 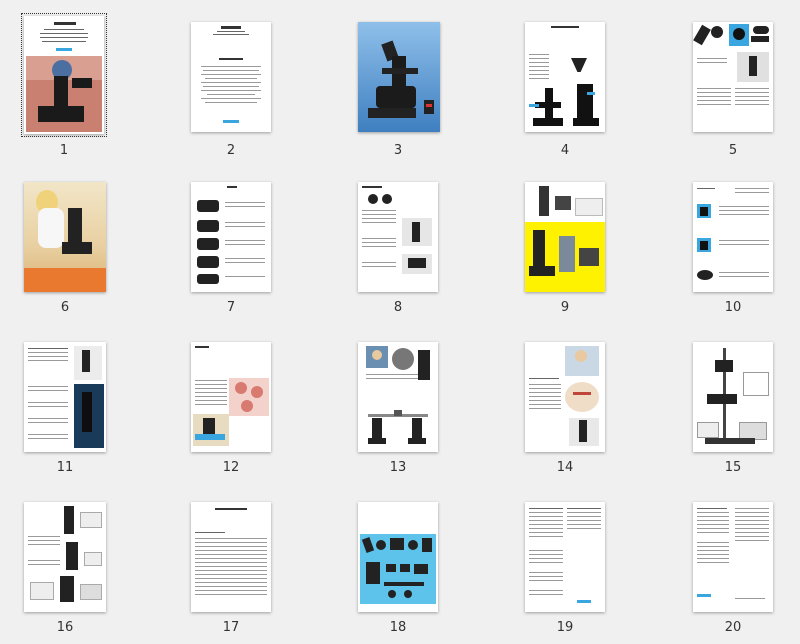 What do you see at coordinates (65, 467) in the screenshot?
I see `page-number: 11` at bounding box center [65, 467].